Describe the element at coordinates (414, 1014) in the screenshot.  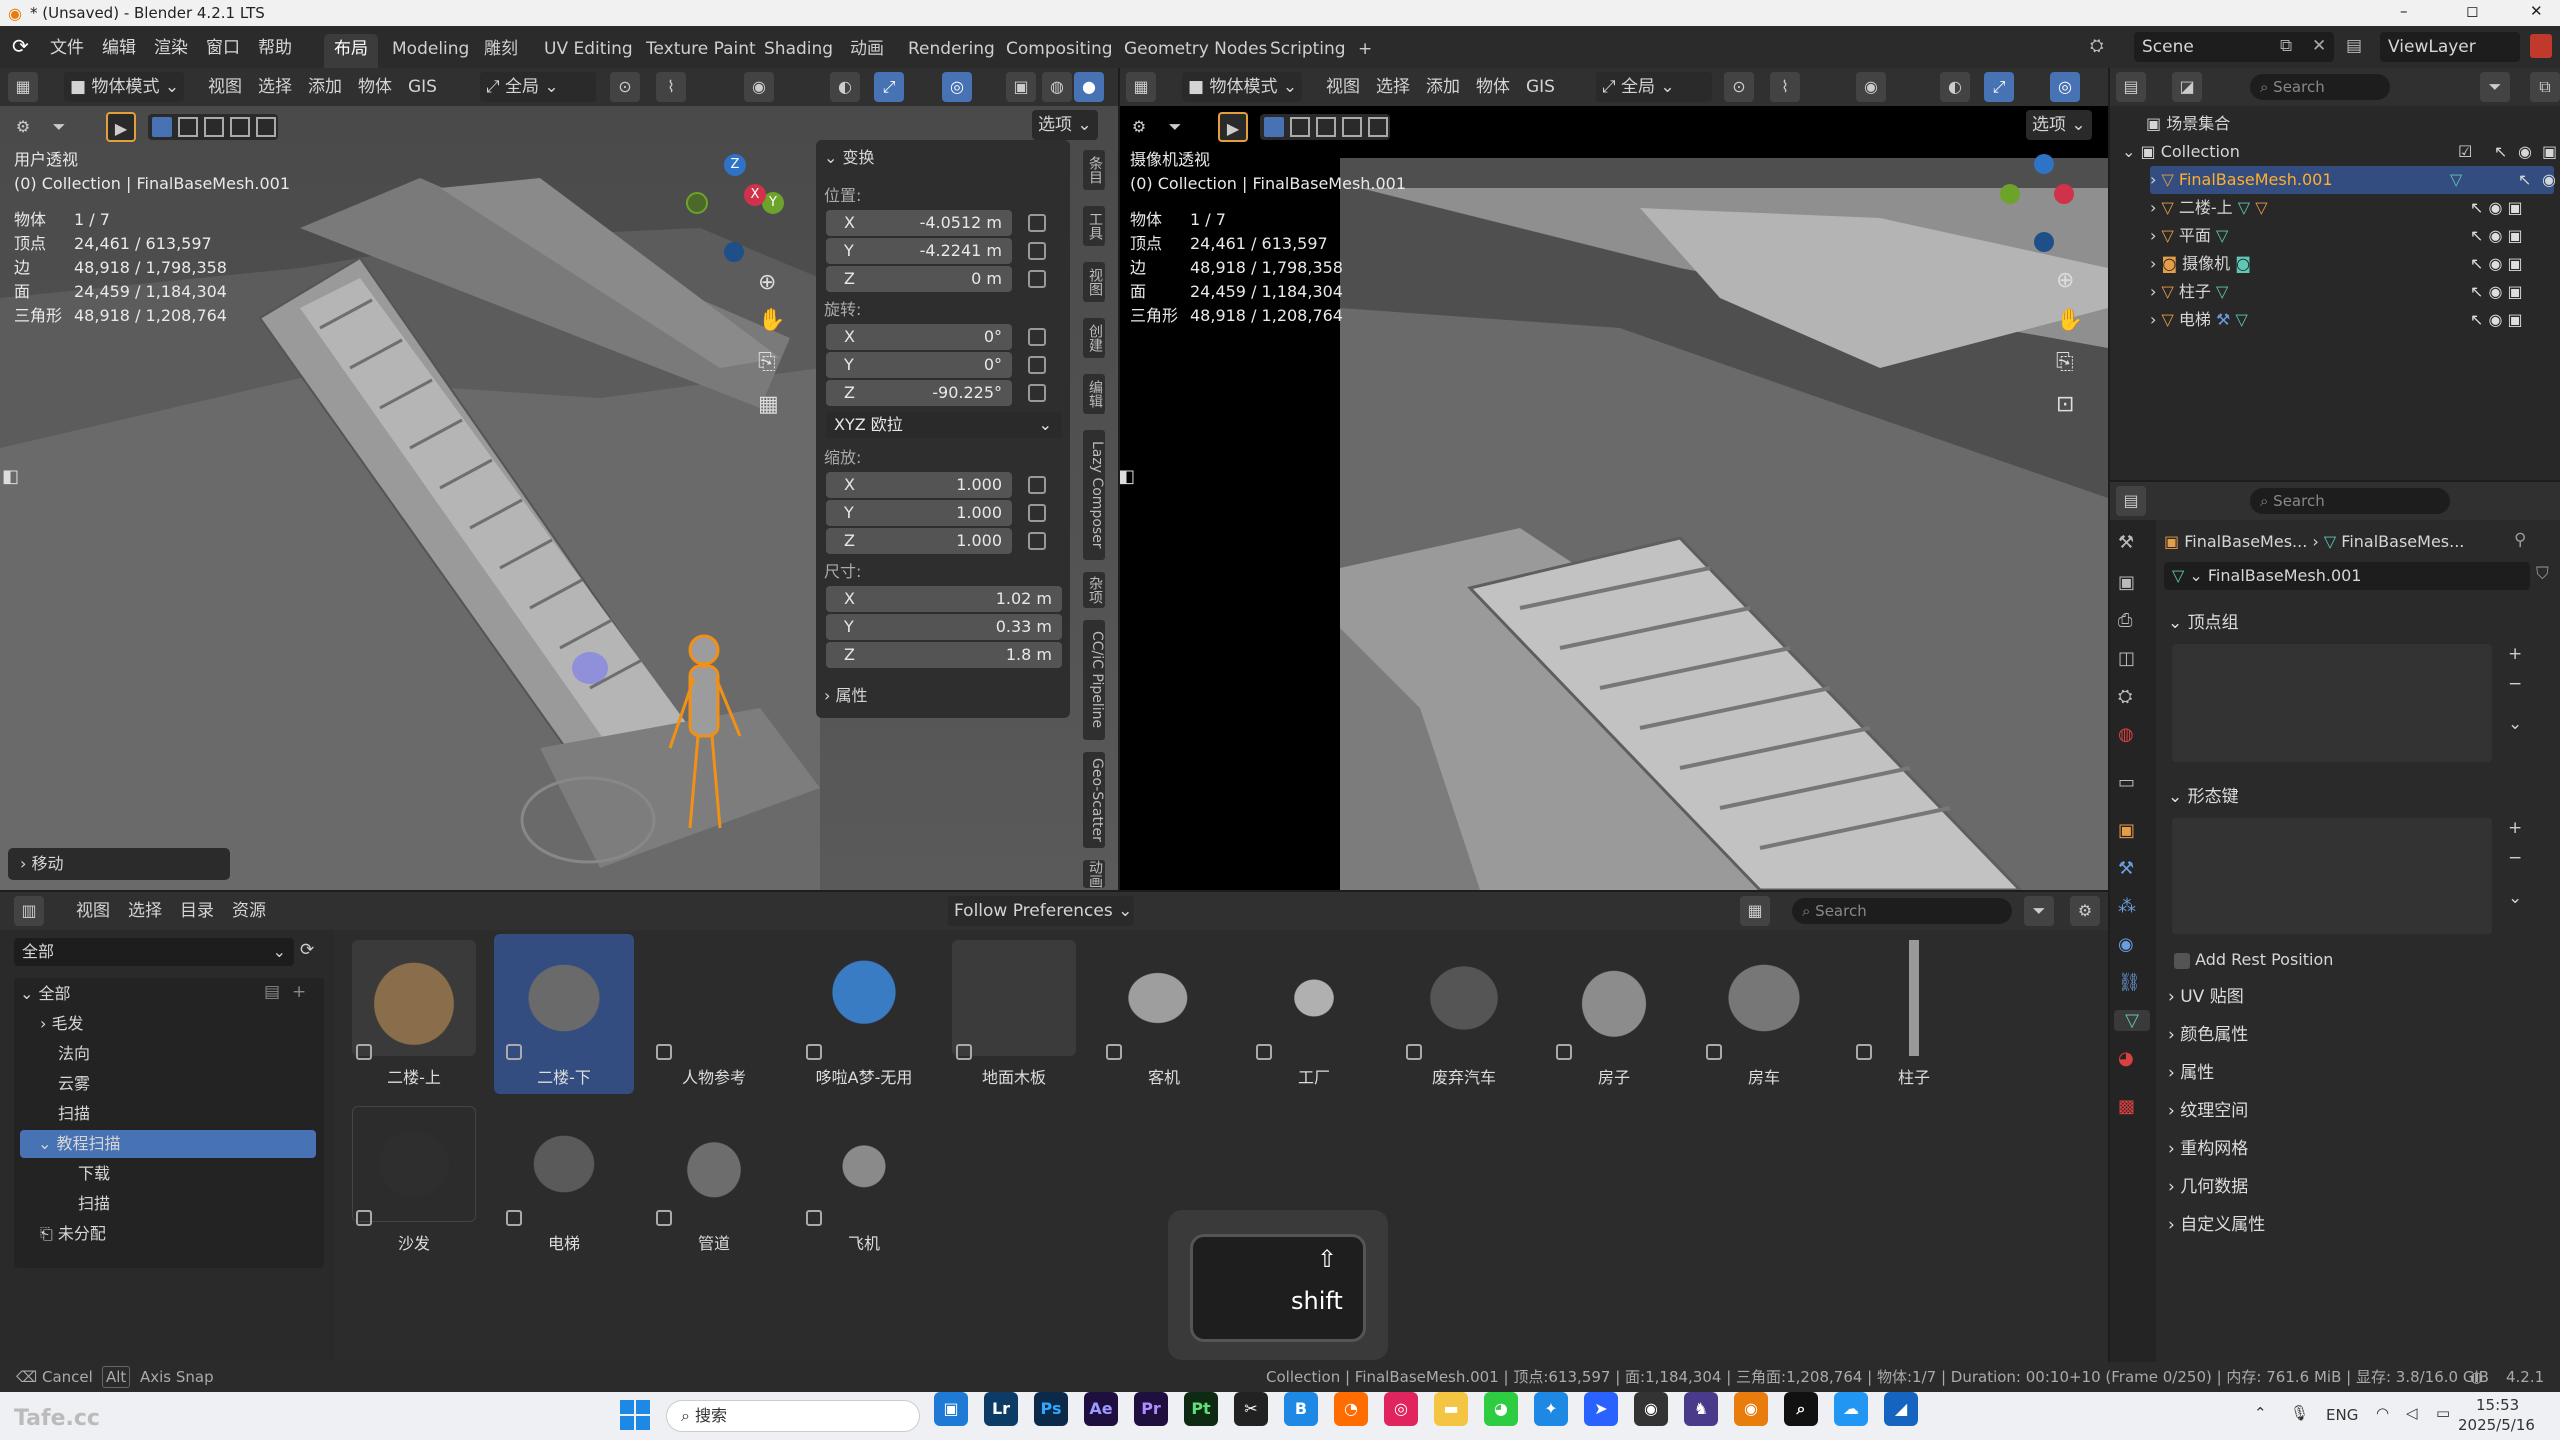
I see `asset-item: 二楼-上` at that location.